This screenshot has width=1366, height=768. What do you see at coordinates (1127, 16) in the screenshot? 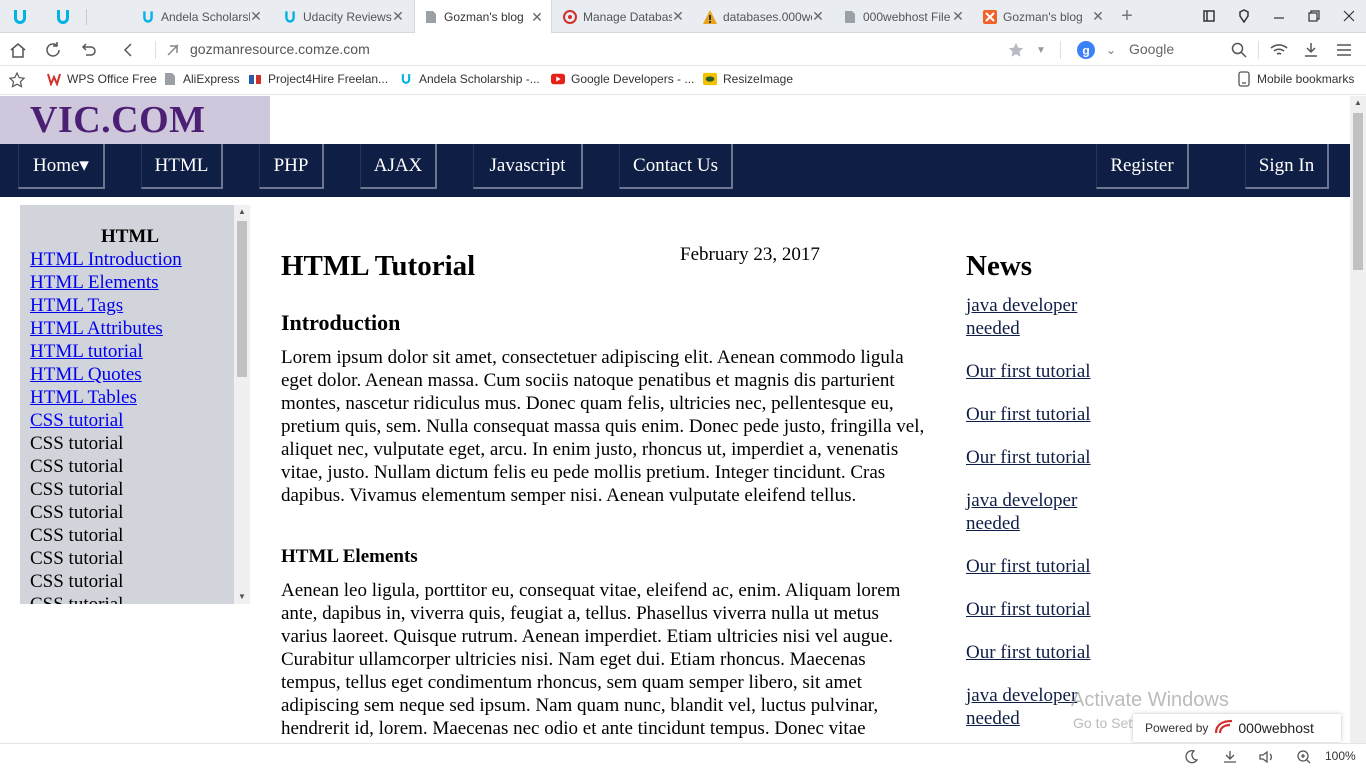
I see `new-tab-icon: +` at bounding box center [1127, 16].